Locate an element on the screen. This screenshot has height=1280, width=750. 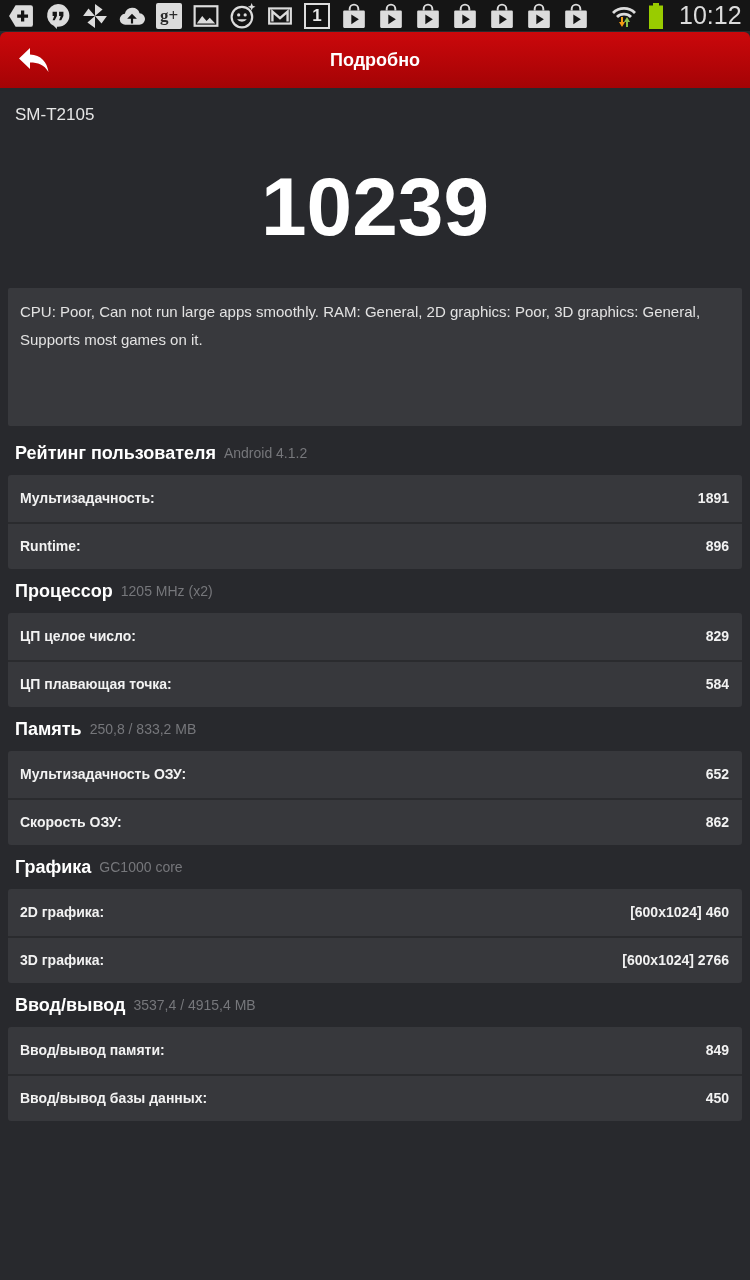
picture-icon is located at coordinates (206, 15).